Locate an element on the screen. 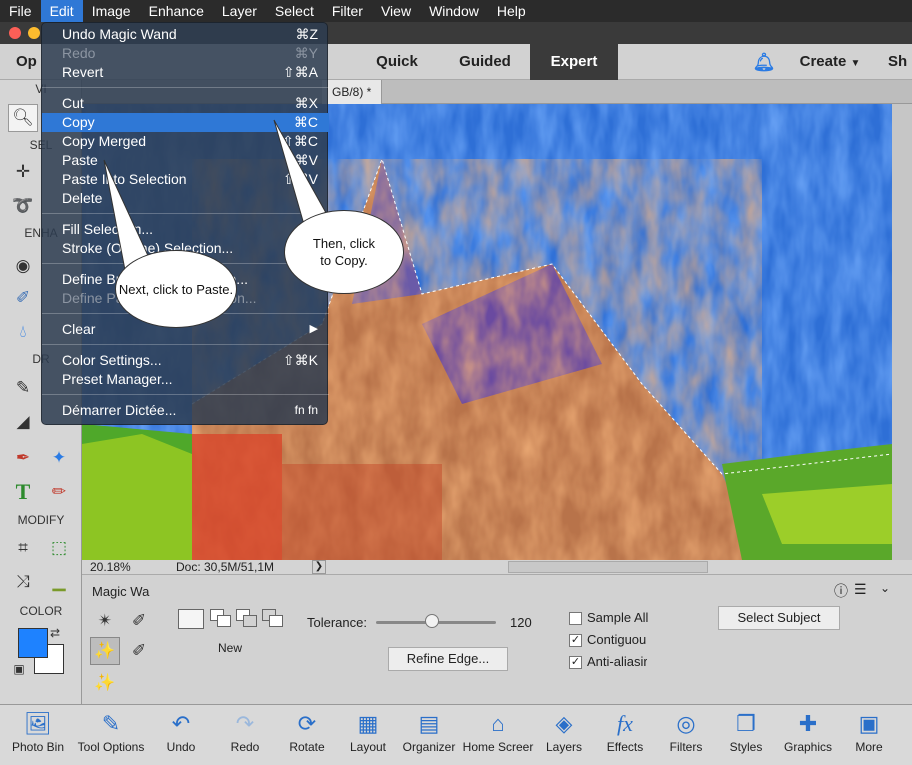  callout-paste: Next, click to Paste. is located at coordinates (176, 289).